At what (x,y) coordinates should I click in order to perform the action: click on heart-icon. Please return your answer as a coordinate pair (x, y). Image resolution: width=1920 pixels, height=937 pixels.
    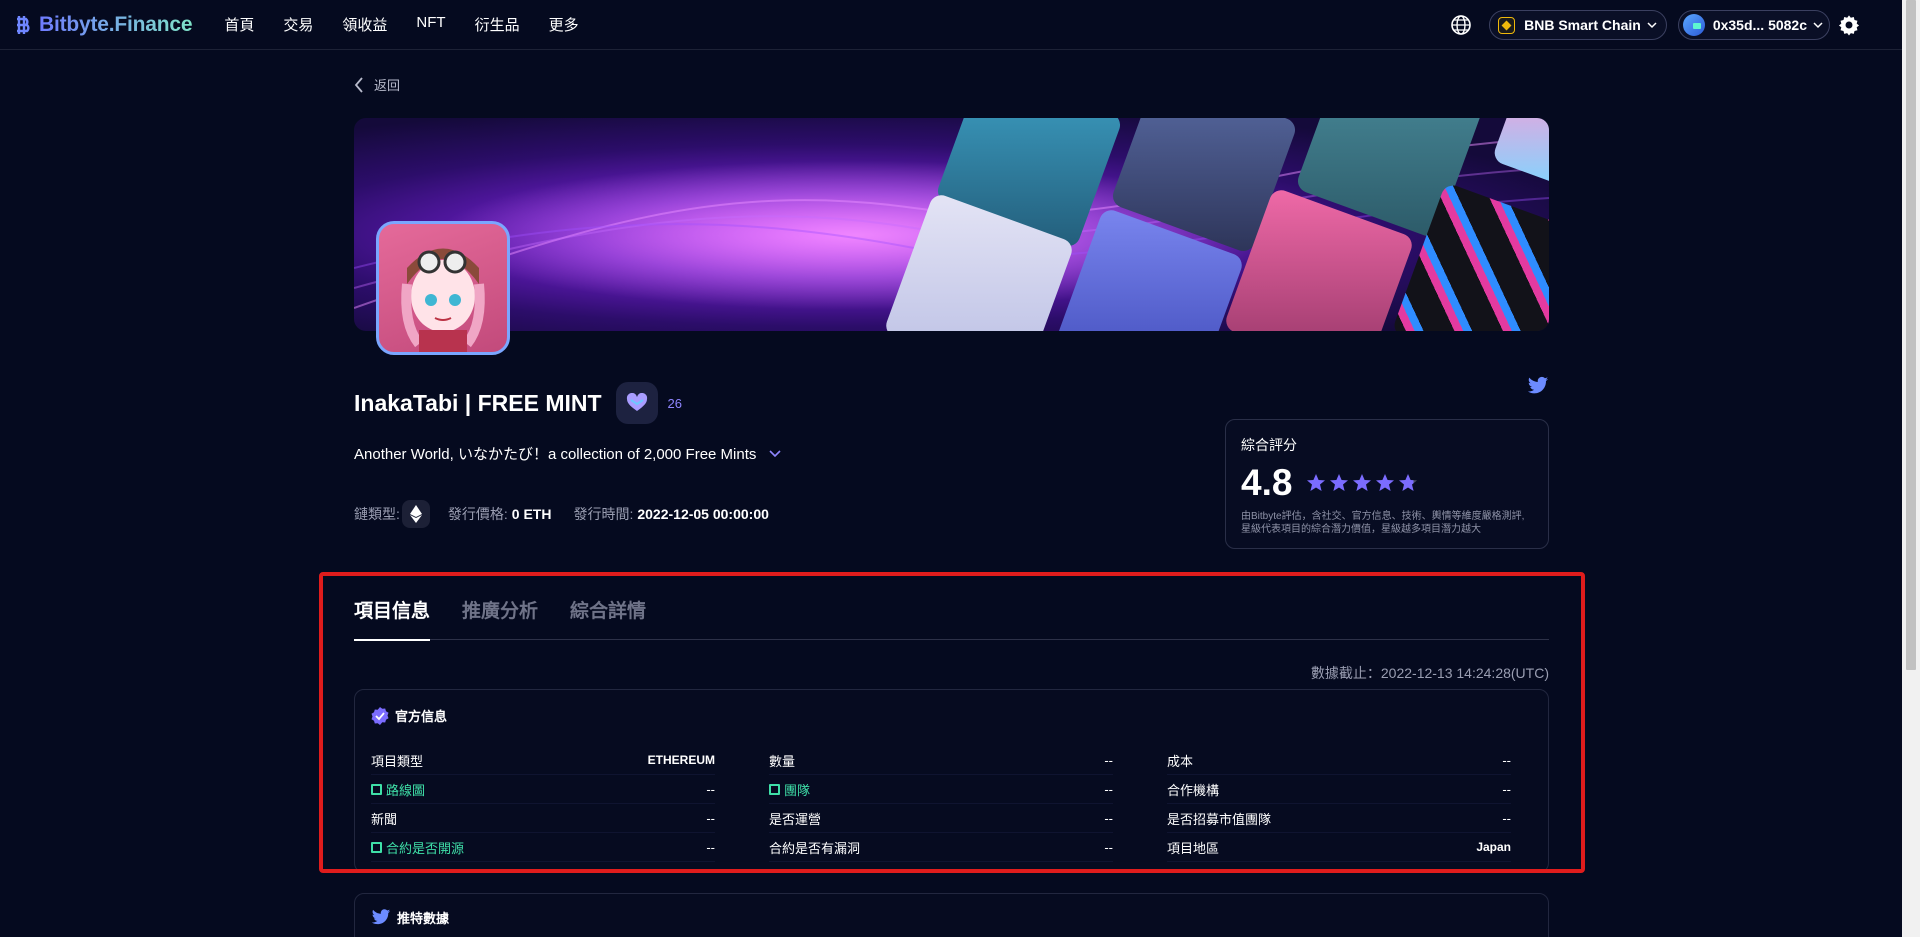
    Looking at the image, I should click on (636, 402).